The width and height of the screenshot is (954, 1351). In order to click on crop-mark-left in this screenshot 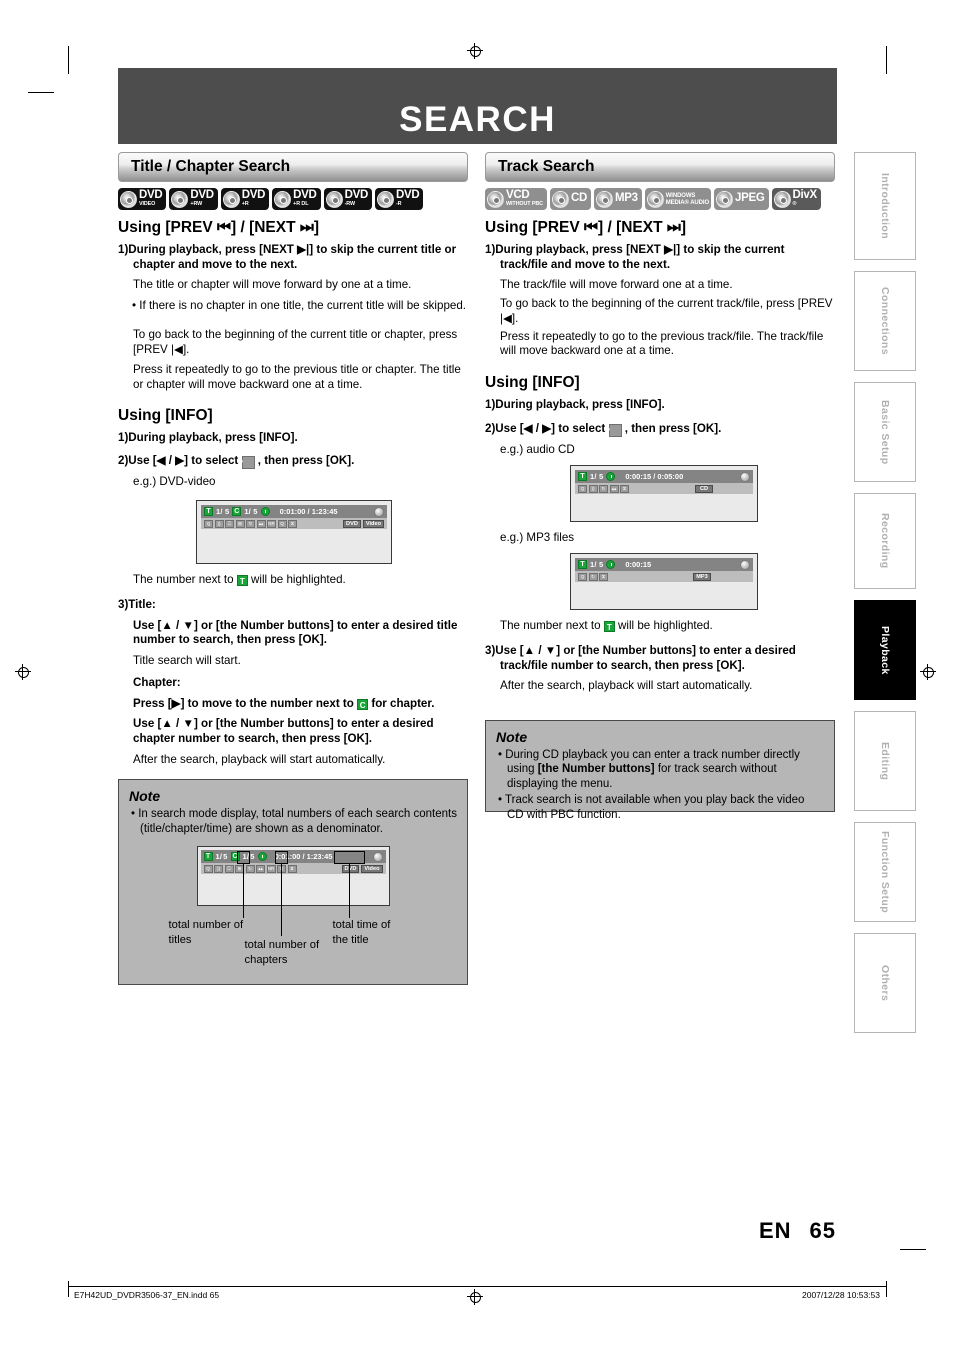, I will do `click(41, 92)`.